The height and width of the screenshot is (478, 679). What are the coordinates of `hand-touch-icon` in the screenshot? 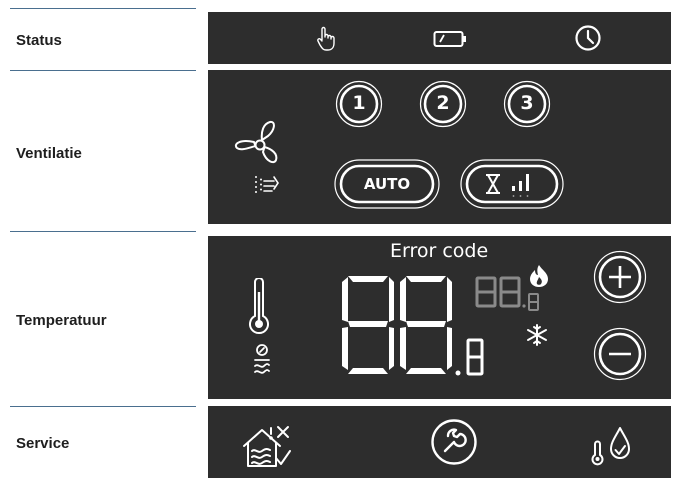 It's located at (326, 38).